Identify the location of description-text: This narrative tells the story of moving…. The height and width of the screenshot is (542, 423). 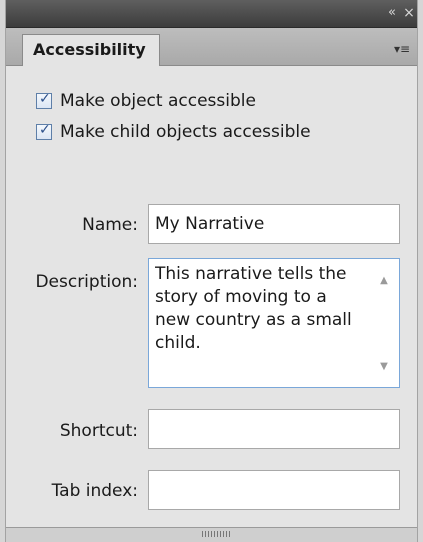
(260, 323).